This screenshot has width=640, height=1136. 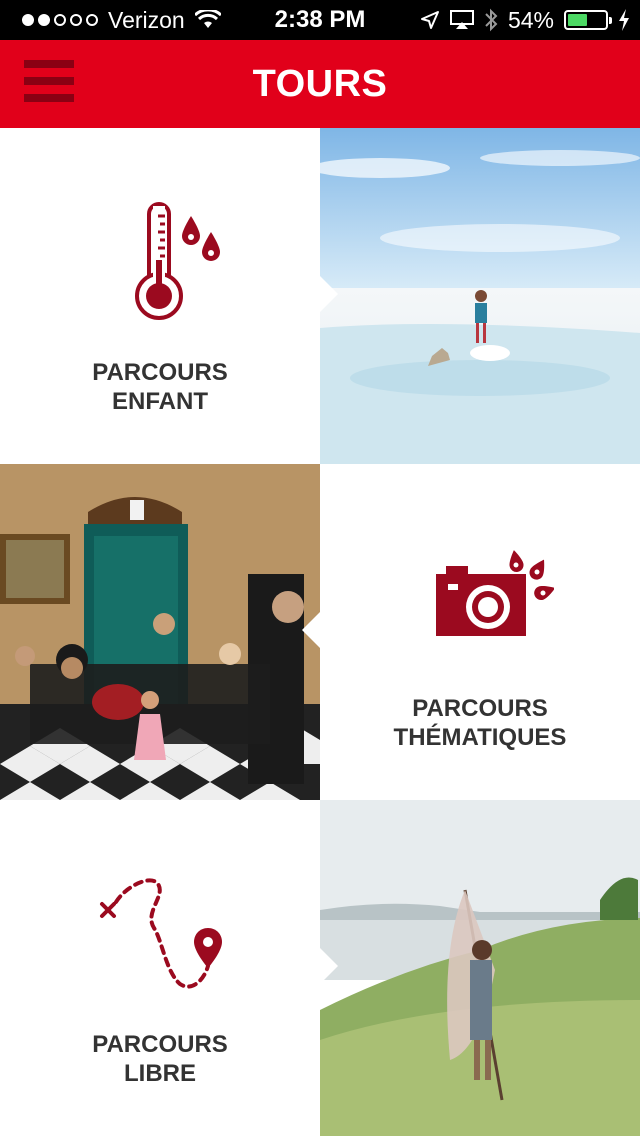 What do you see at coordinates (480, 296) in the screenshot?
I see `salt-flat-photo` at bounding box center [480, 296].